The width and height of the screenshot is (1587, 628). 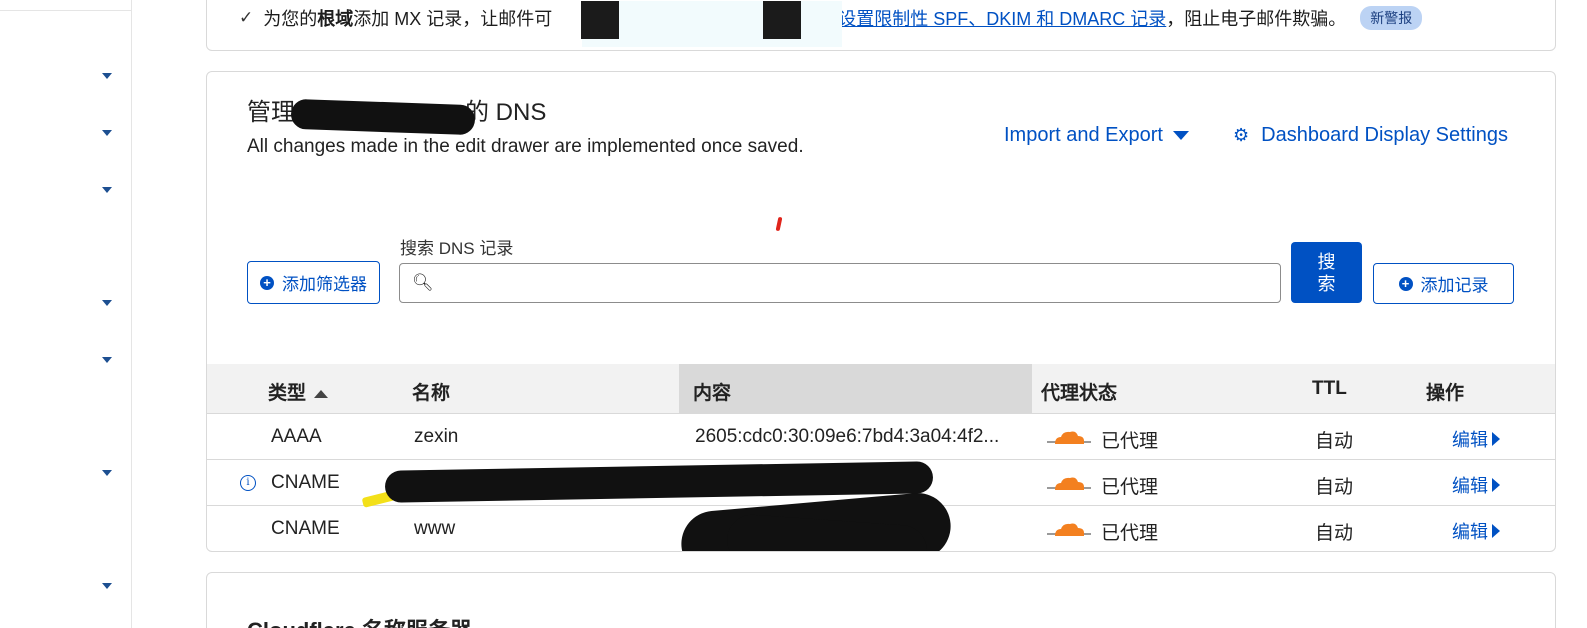 What do you see at coordinates (298, 391) in the screenshot?
I see `column-header-type: 类型` at bounding box center [298, 391].